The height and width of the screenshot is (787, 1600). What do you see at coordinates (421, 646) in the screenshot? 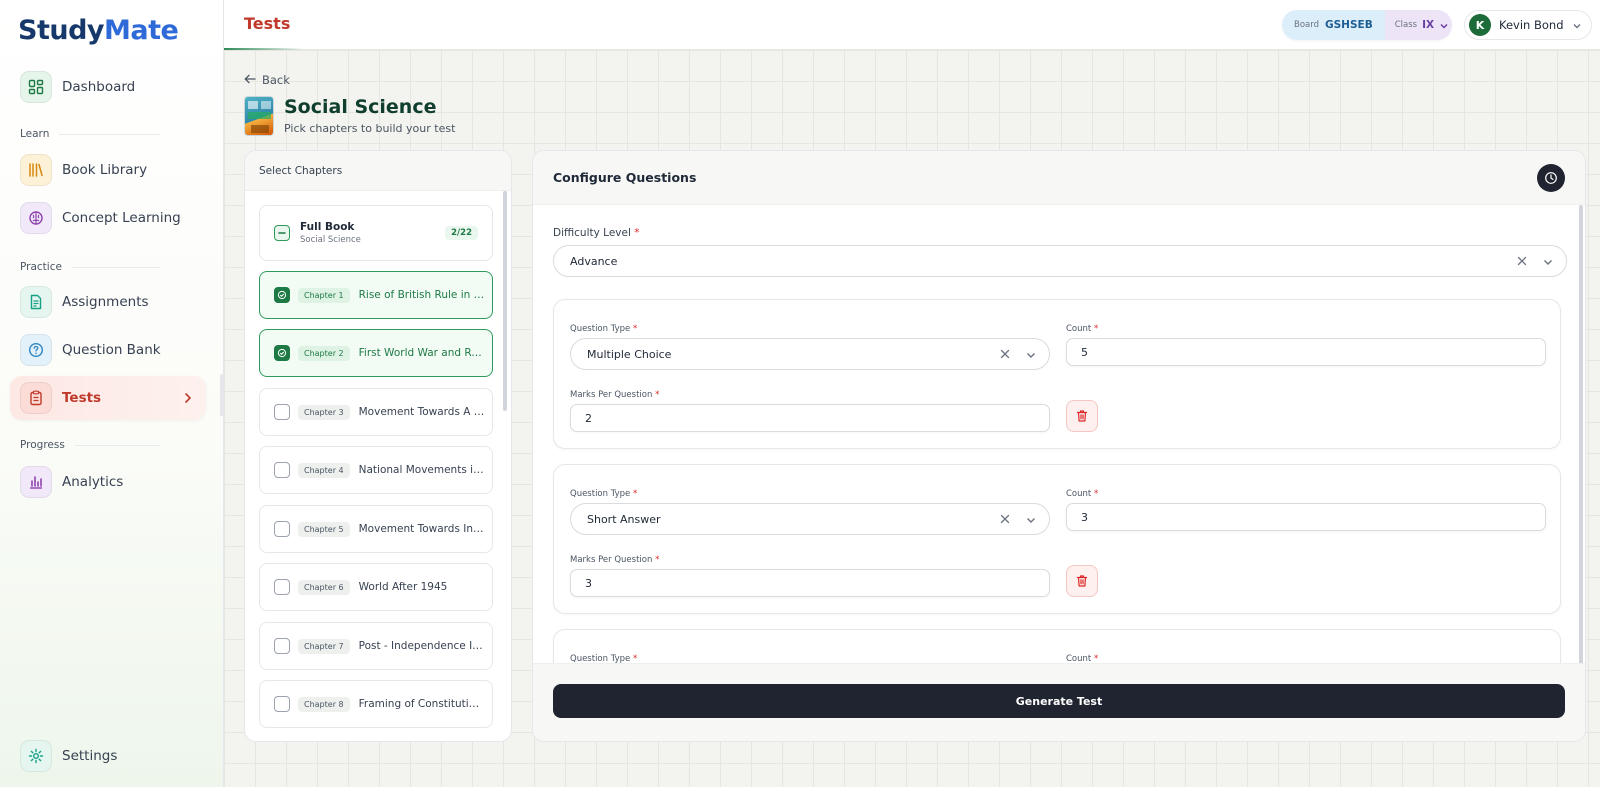
I see `chapter-title: Post - Independence India` at bounding box center [421, 646].